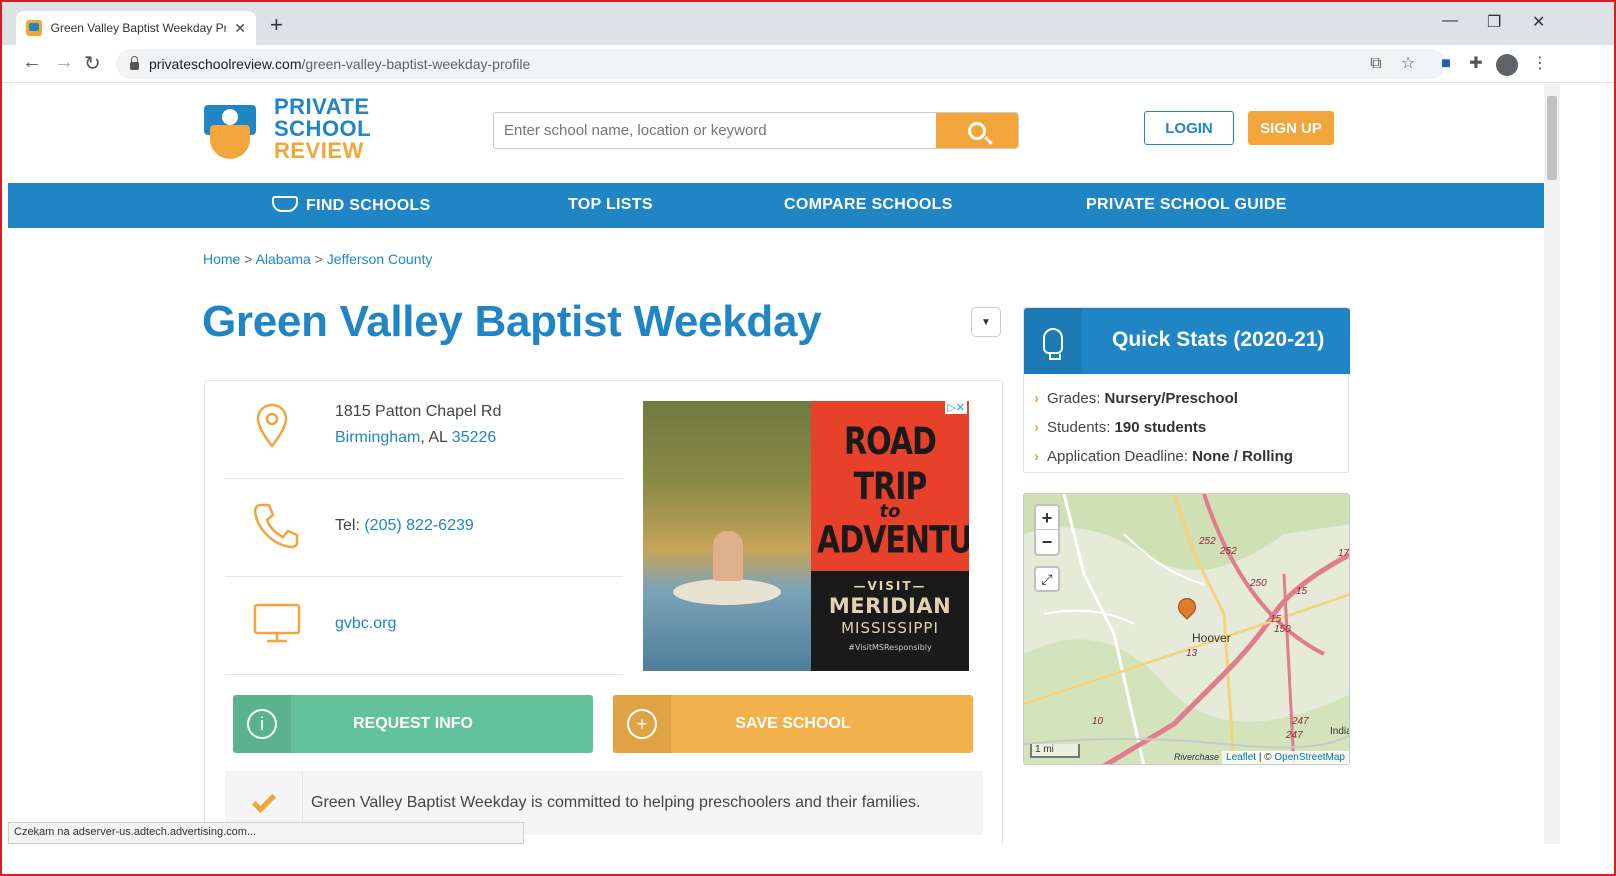  What do you see at coordinates (890, 464) in the screenshot?
I see `ad-headline-1: ROAD TRIP` at bounding box center [890, 464].